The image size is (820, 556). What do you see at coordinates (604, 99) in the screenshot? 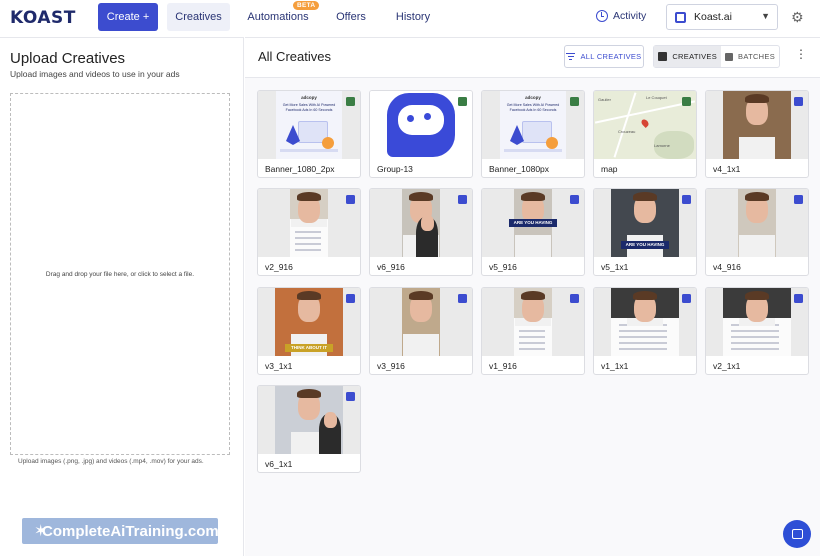
I see `thumbnail-shape: Gaulier` at bounding box center [604, 99].